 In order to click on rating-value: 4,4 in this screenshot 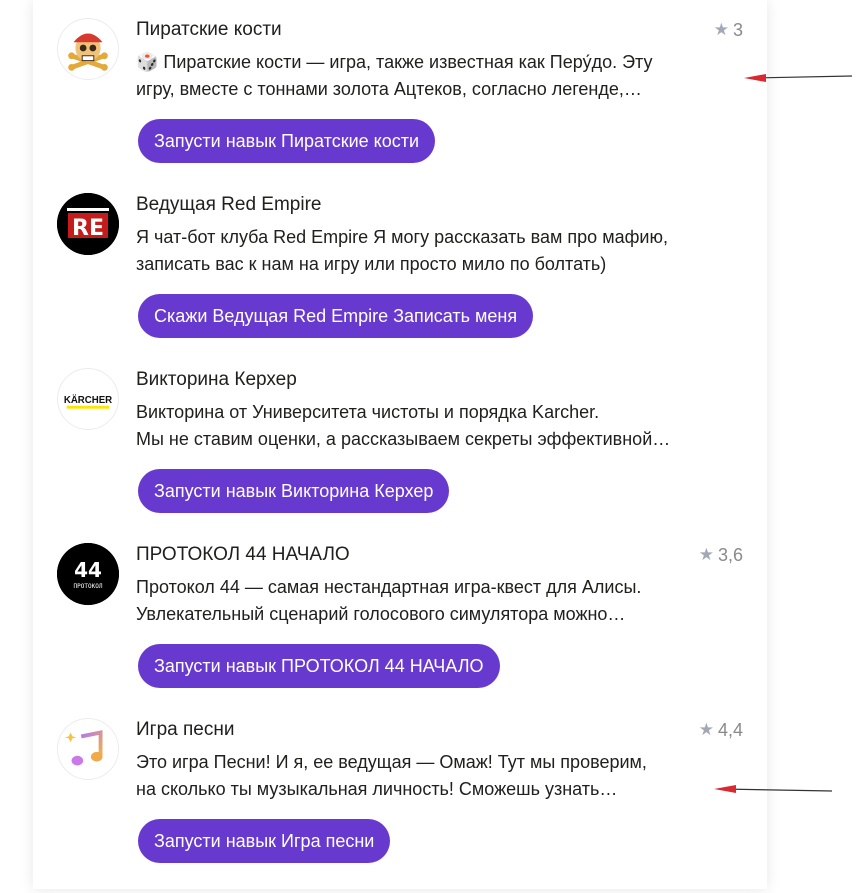, I will do `click(730, 730)`.